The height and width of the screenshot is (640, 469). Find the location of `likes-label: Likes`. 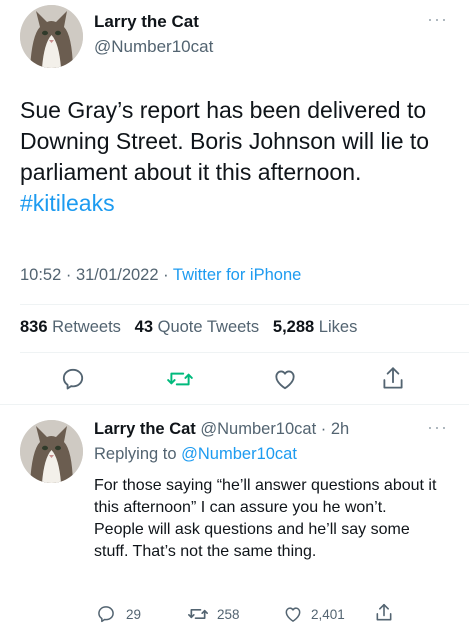

likes-label: Likes is located at coordinates (338, 327).